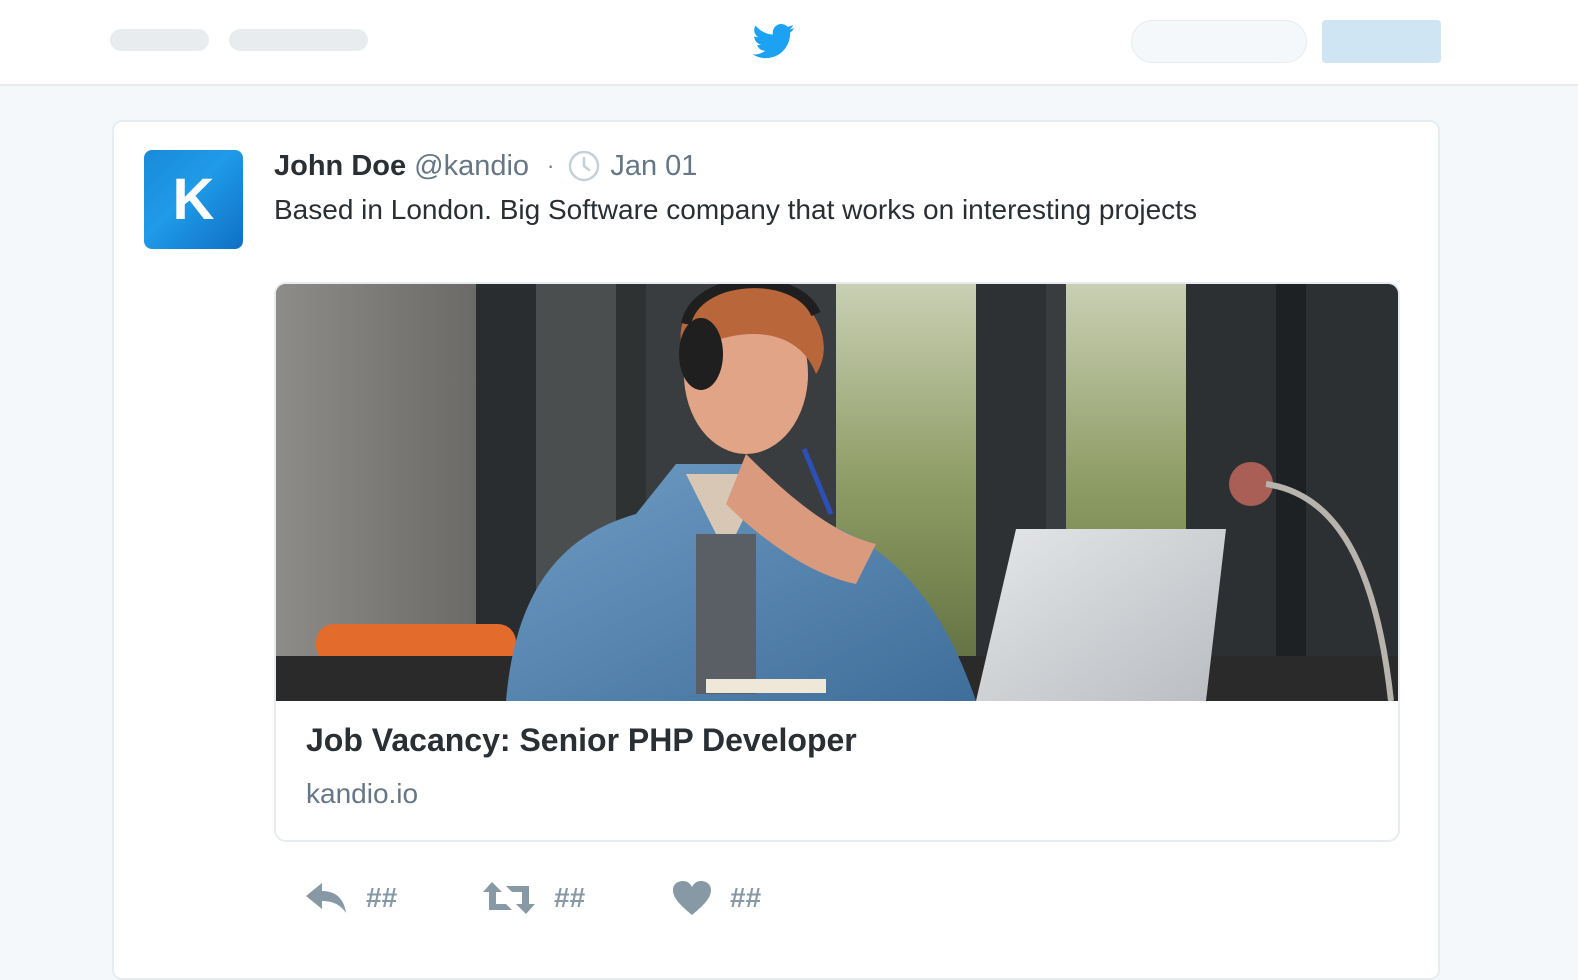 The image size is (1578, 980). Describe the element at coordinates (746, 897) in the screenshot. I see `like-count: ##` at that location.